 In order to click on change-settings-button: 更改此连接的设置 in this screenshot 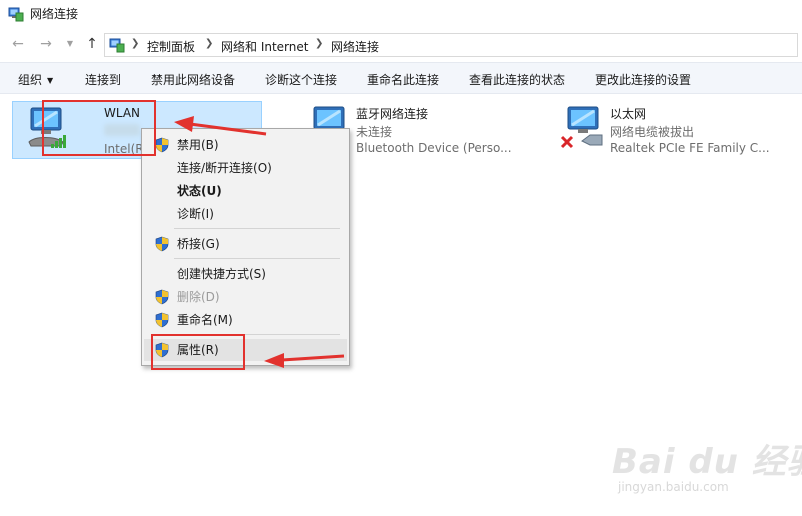, I will do `click(643, 79)`.